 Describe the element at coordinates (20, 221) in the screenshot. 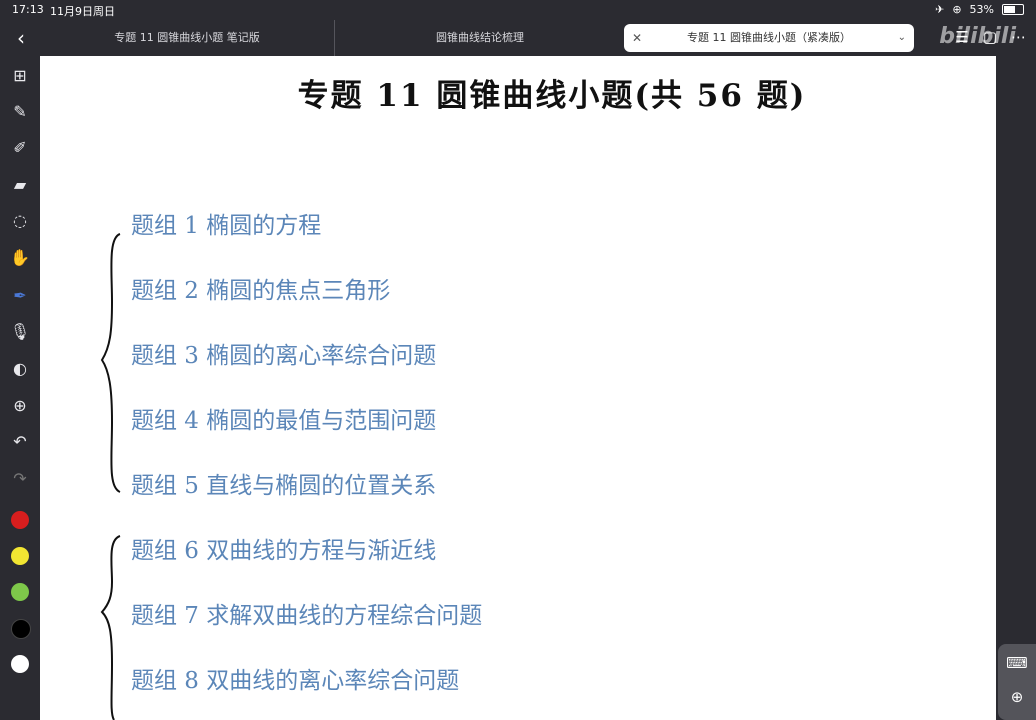

I see `lasso-icon: ◌` at that location.